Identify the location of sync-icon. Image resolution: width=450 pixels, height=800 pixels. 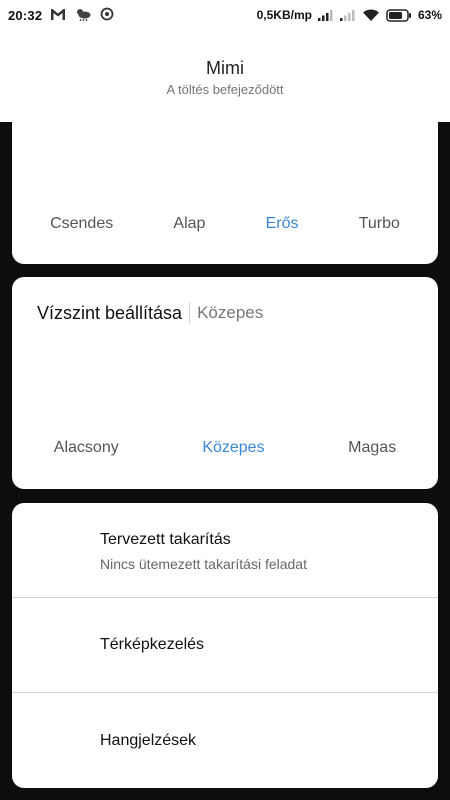
(107, 14).